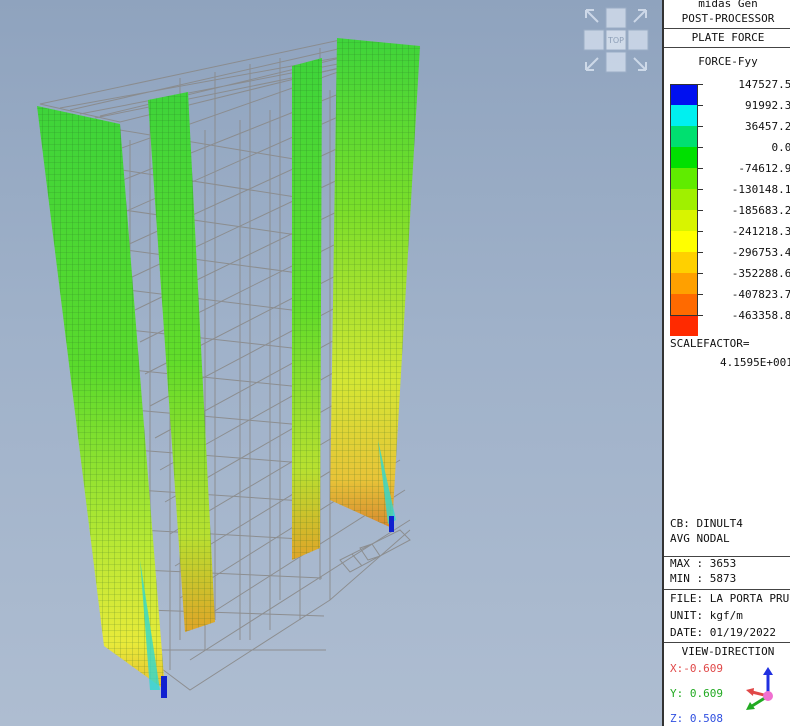 The image size is (790, 726). I want to click on view-cube: TOP, so click(616, 40).